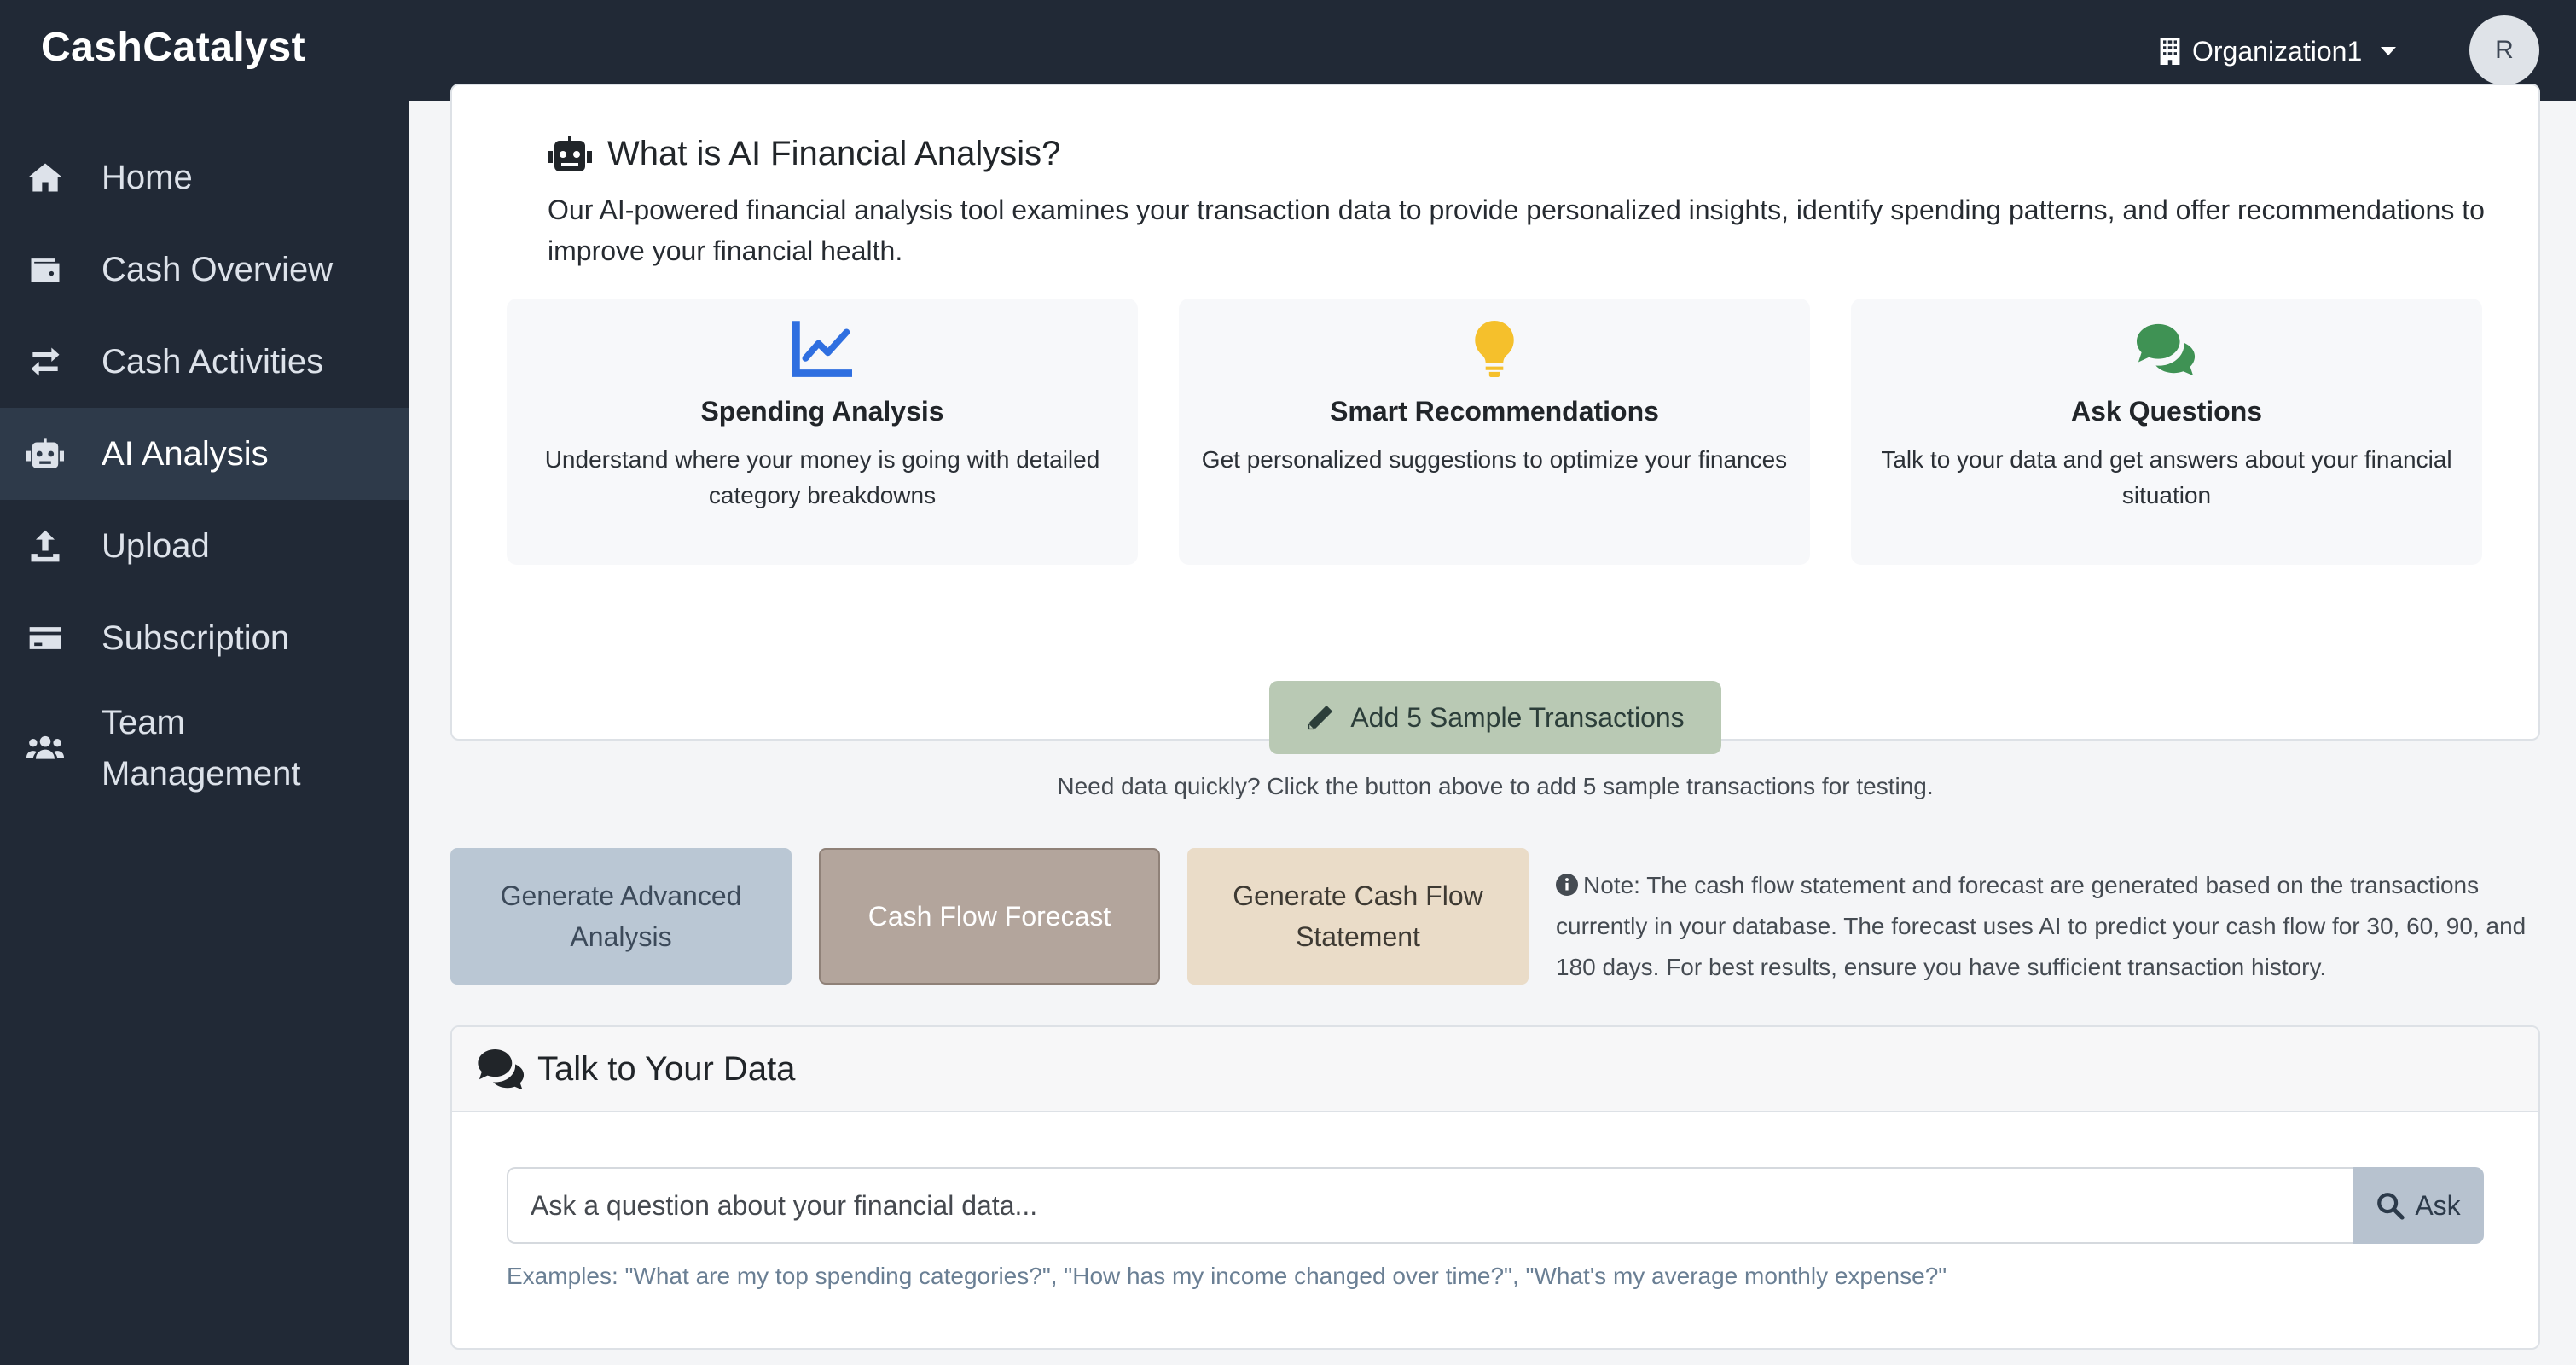 Image resolution: width=2576 pixels, height=1365 pixels. I want to click on sidebar-item-cash-activities: Cash Activities, so click(204, 362).